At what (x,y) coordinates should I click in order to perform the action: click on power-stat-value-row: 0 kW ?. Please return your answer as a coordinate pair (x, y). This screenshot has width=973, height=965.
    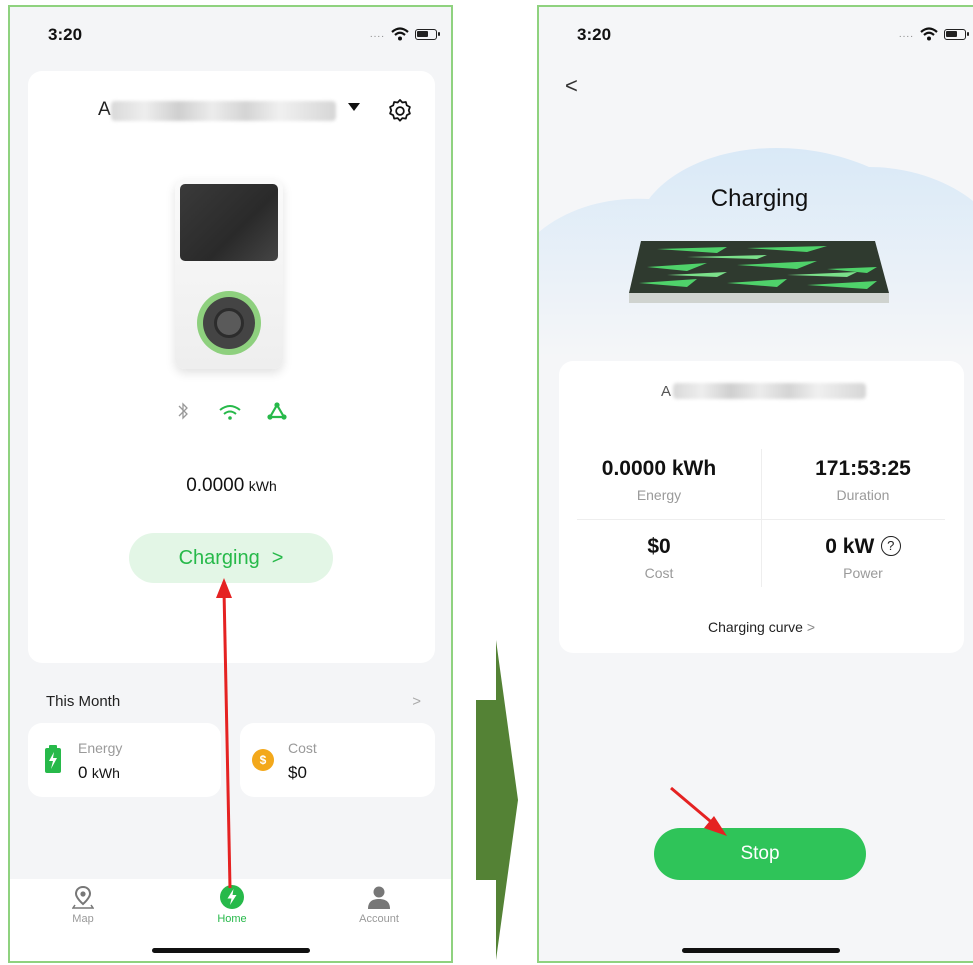
    Looking at the image, I should click on (863, 547).